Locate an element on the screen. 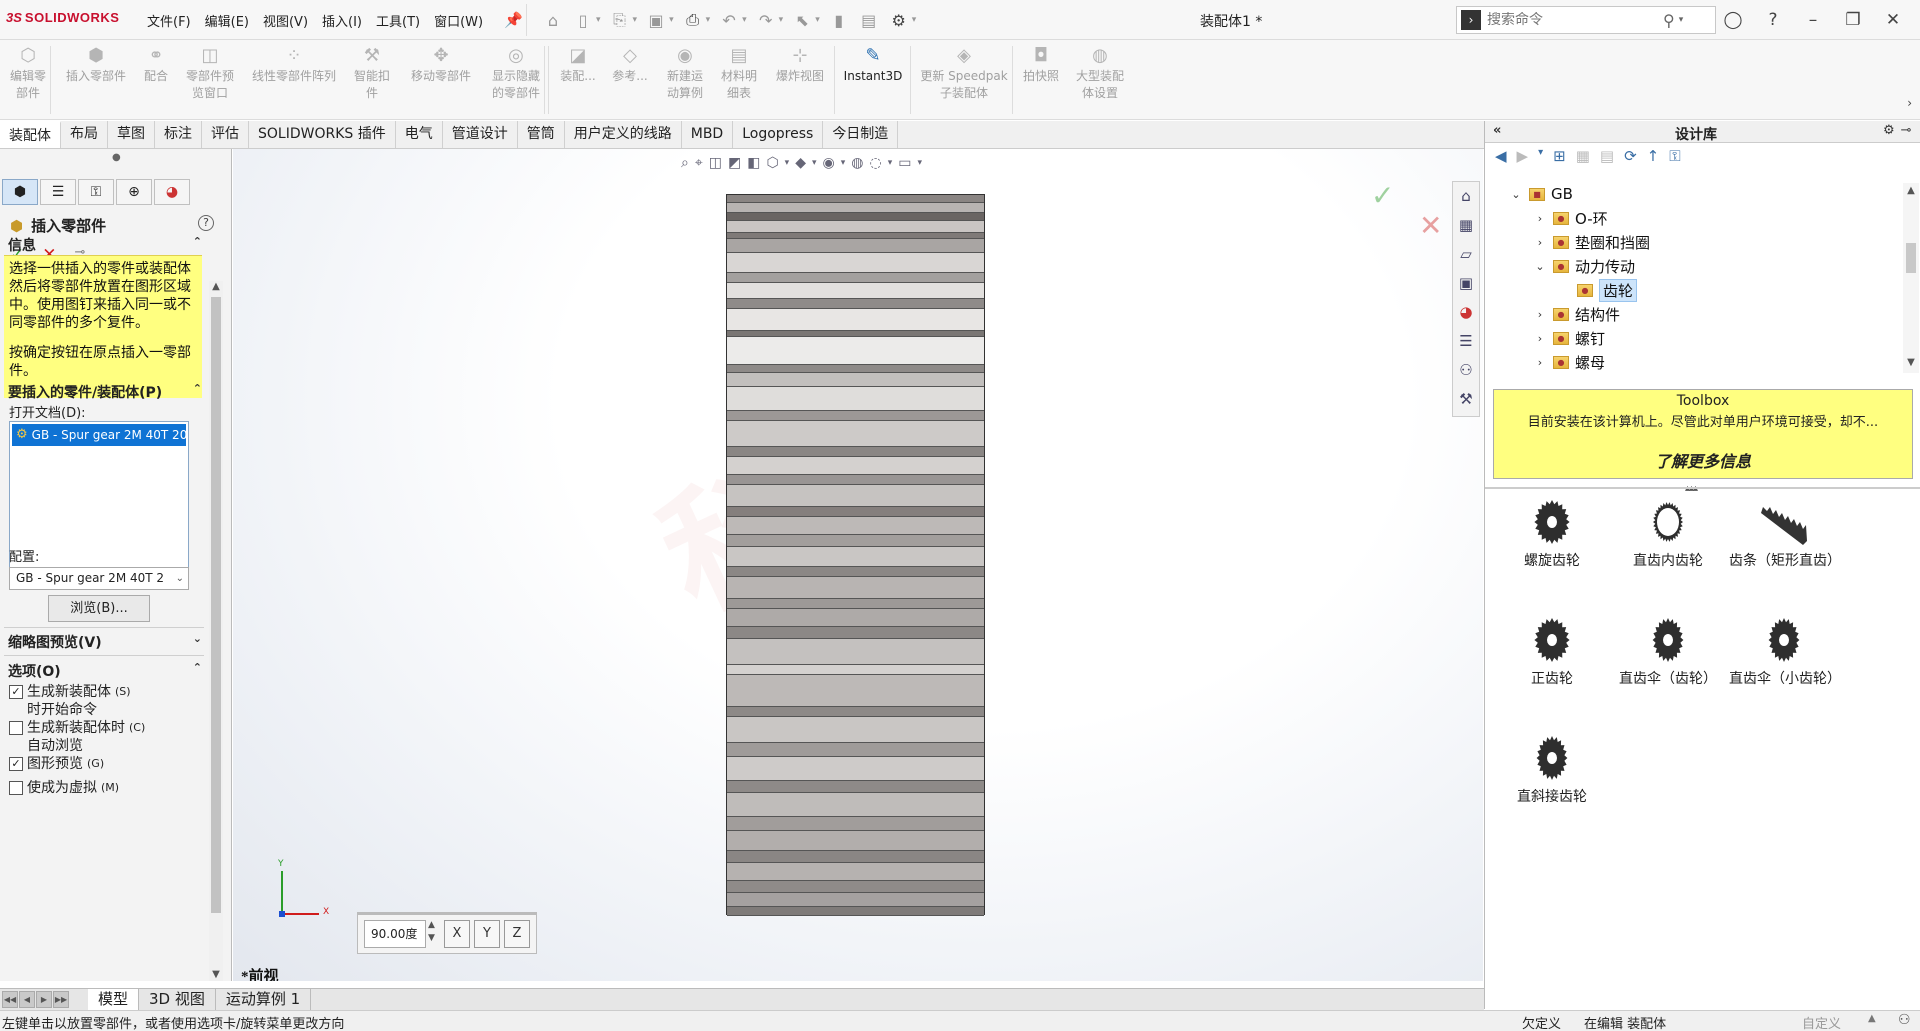 The width and height of the screenshot is (1920, 1031). bottom-tab: 模型 is located at coordinates (114, 999).